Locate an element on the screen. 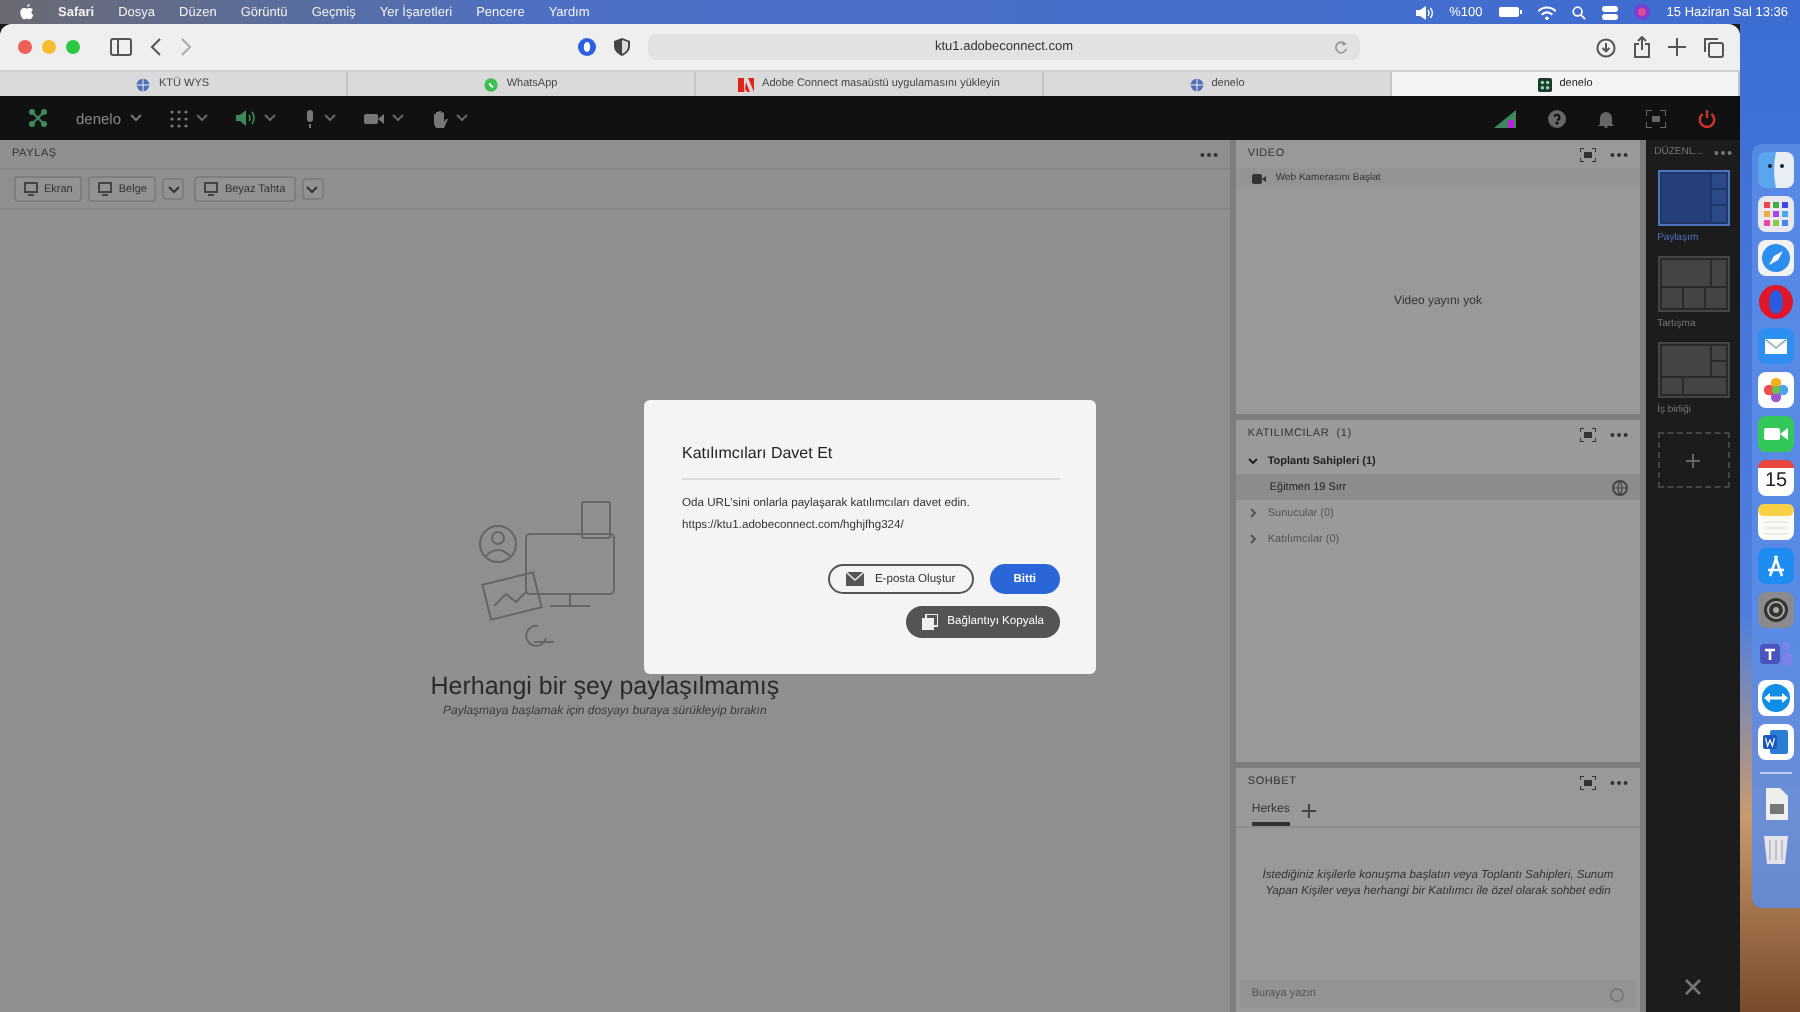  share-icon is located at coordinates (1642, 47).